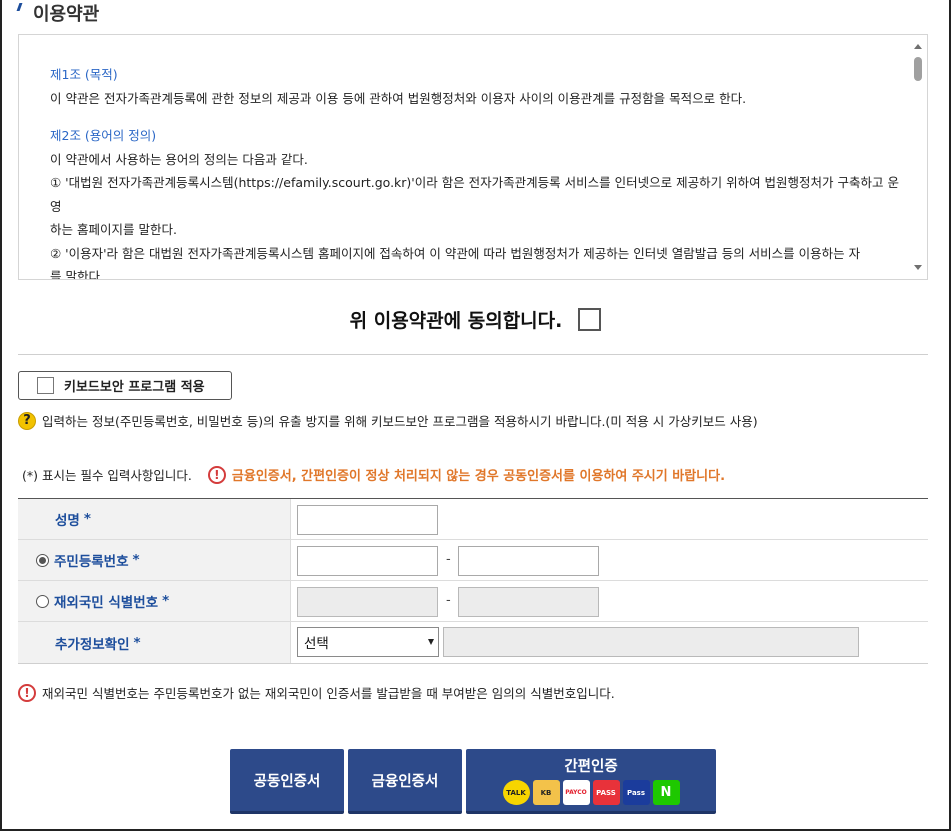 This screenshot has height=831, width=951. Describe the element at coordinates (154, 519) in the screenshot. I see `name-label-cell: 성명 *` at that location.